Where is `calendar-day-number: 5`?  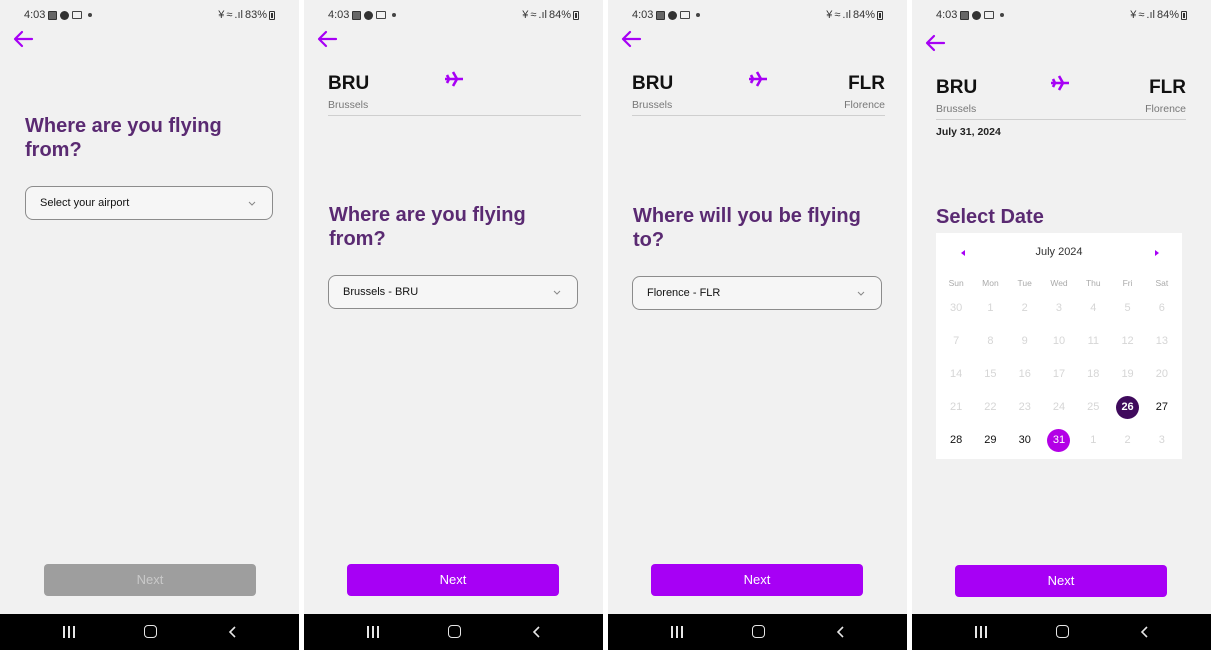 calendar-day-number: 5 is located at coordinates (1127, 308).